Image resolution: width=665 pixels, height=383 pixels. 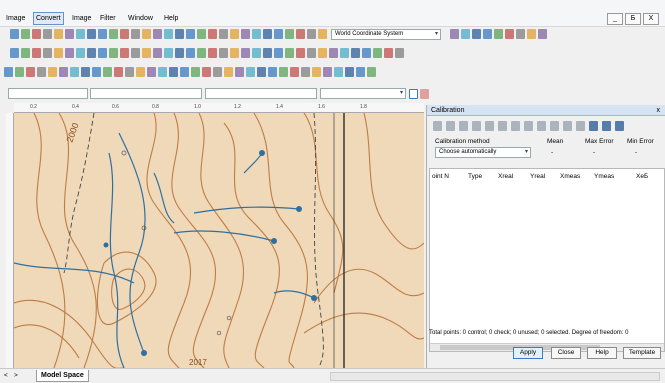 What do you see at coordinates (566, 353) in the screenshot?
I see `close-panel-button: Close` at bounding box center [566, 353].